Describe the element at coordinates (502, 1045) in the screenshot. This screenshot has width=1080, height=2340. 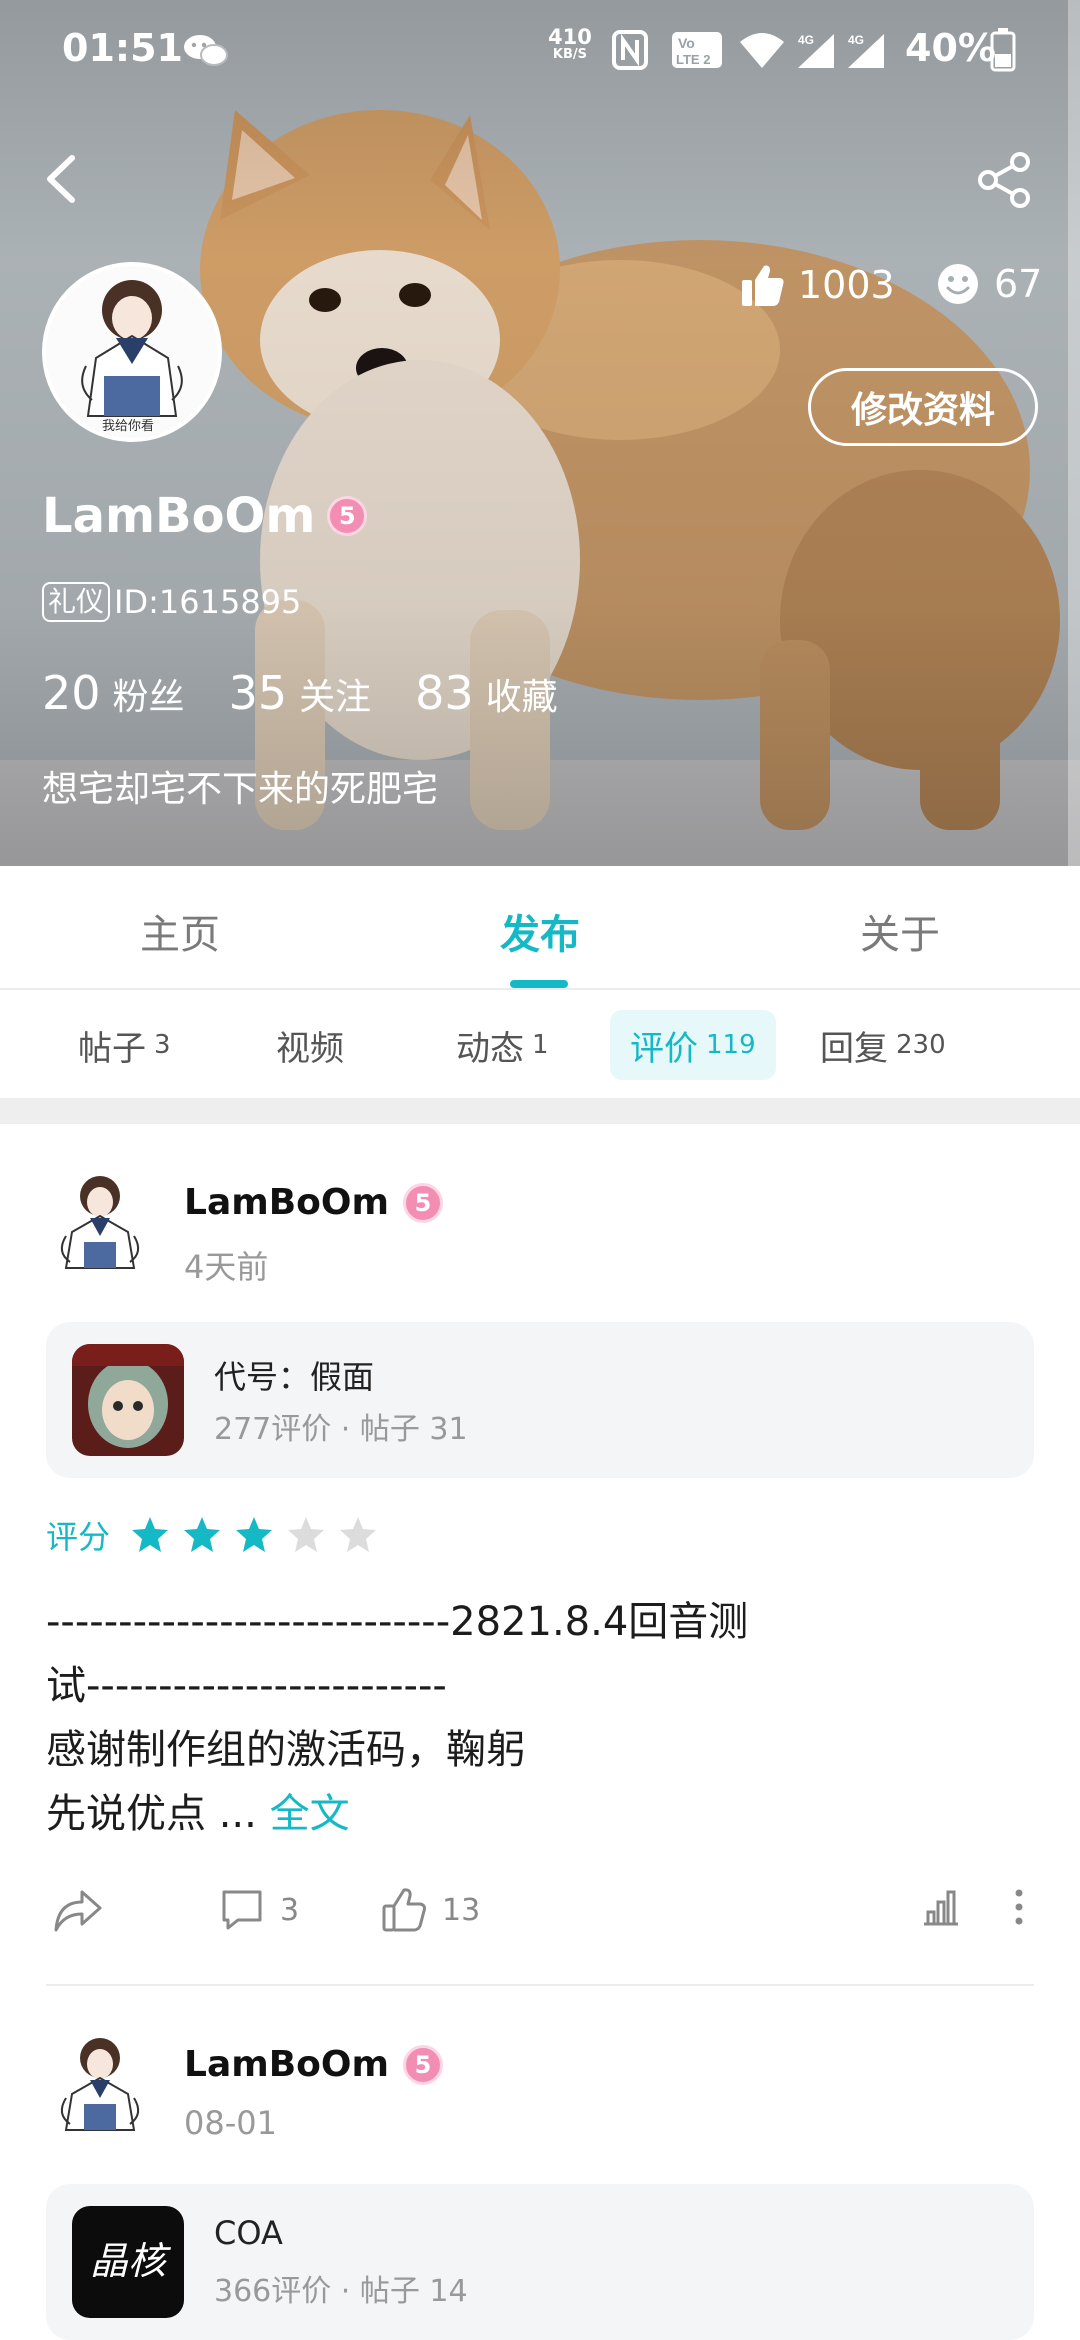
I see `subtab-moments: 动态 1` at that location.